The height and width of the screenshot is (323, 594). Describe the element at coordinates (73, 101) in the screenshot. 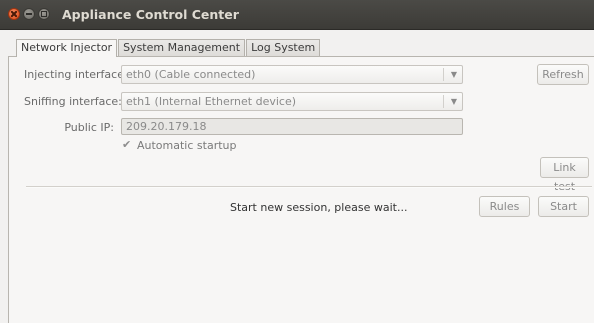

I see `sniffing-interface-label: Sniffing interface:` at that location.